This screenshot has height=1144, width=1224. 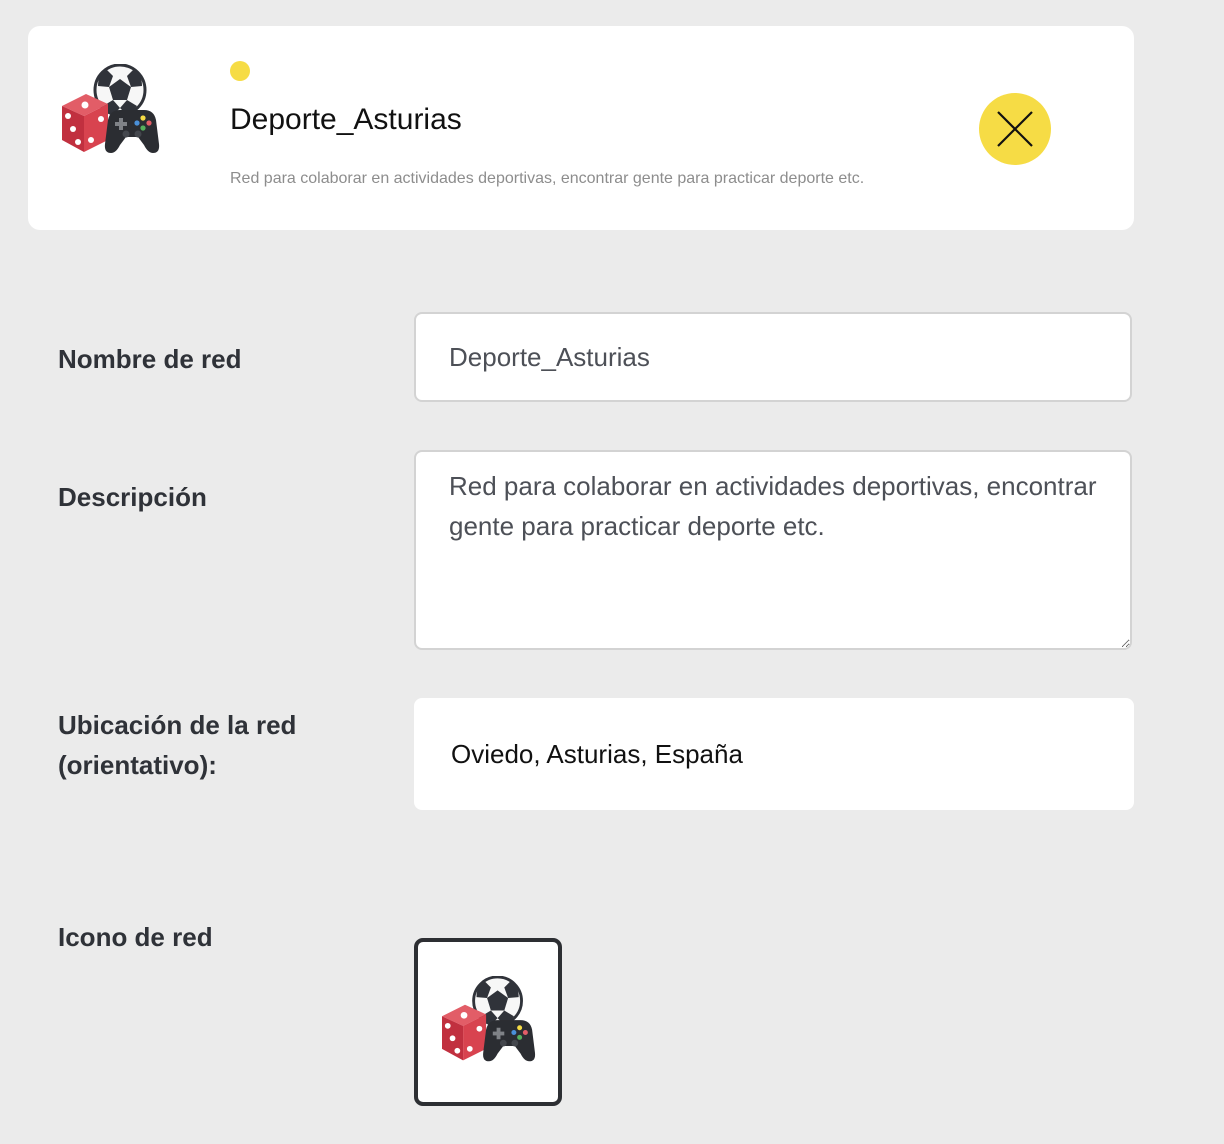 I want to click on close-button, so click(x=1015, y=129).